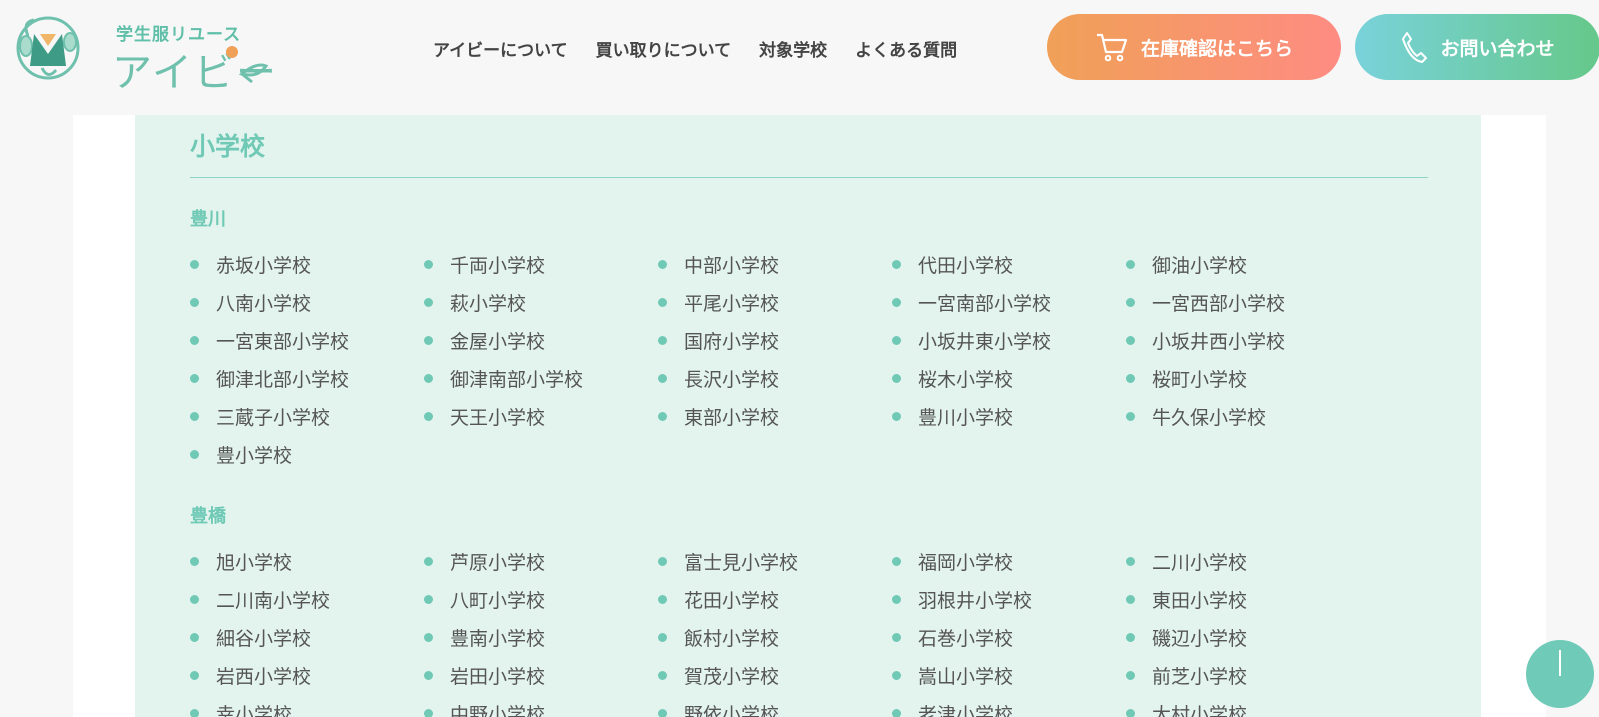 This screenshot has width=1599, height=717. Describe the element at coordinates (307, 599) in the screenshot. I see `school-item: 二川南小学校` at that location.